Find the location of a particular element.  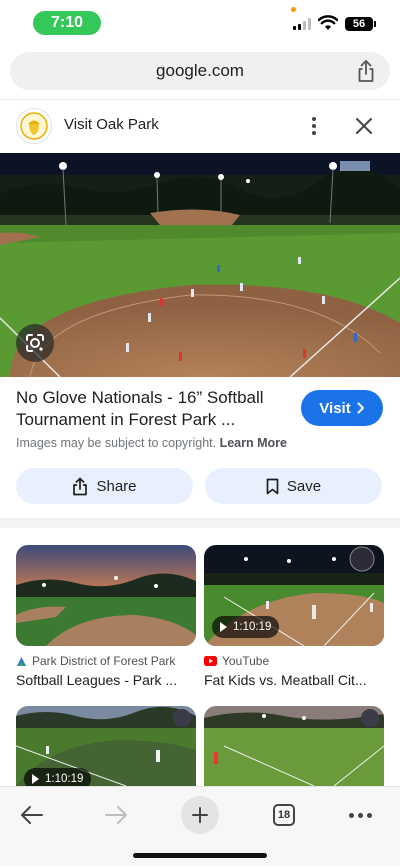

more-horizontal-icon is located at coordinates (360, 815).